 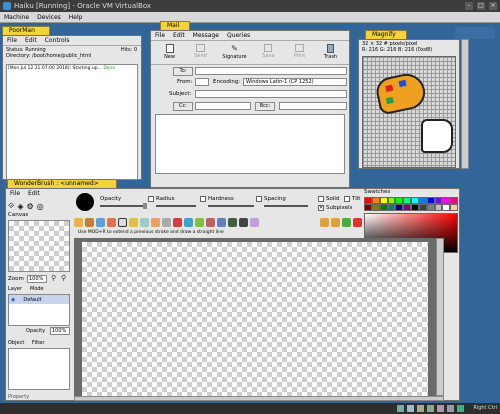 What do you see at coordinates (469, 6) in the screenshot?
I see `minimize-button: –` at bounding box center [469, 6].